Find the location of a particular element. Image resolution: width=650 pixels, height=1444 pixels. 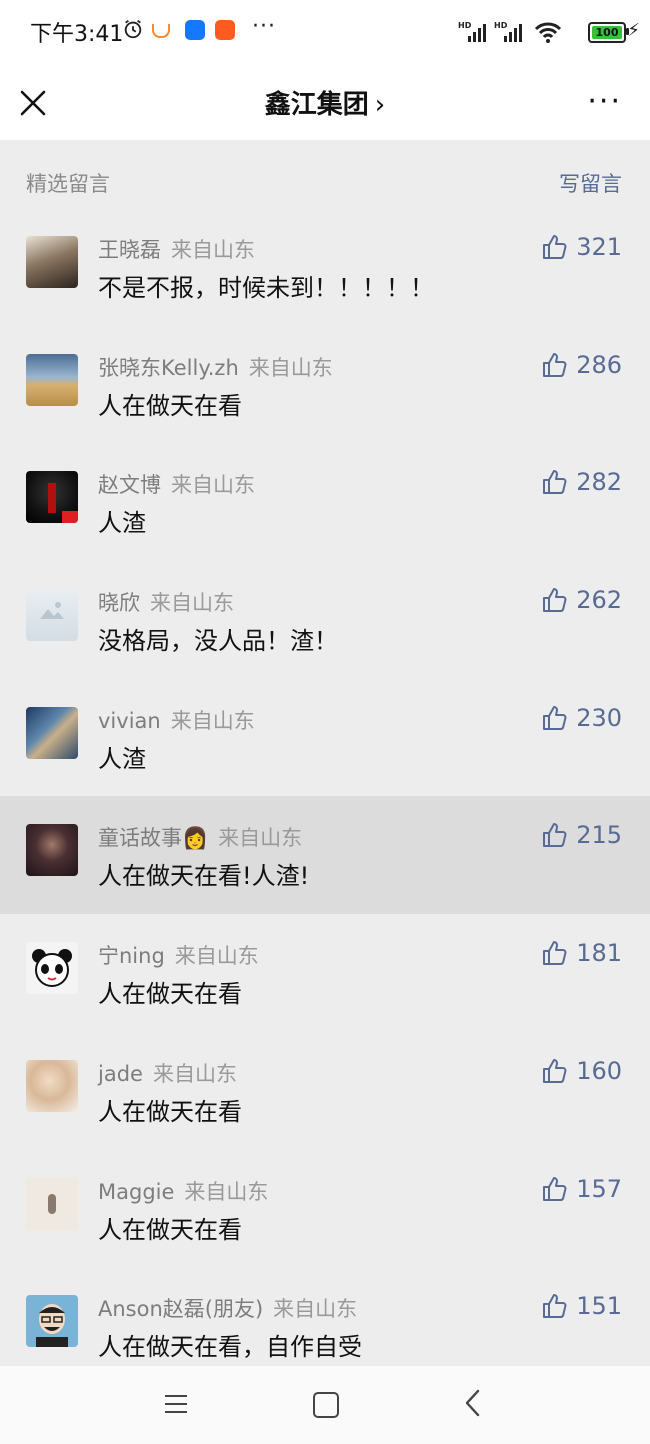

like-count: 230 is located at coordinates (599, 717).